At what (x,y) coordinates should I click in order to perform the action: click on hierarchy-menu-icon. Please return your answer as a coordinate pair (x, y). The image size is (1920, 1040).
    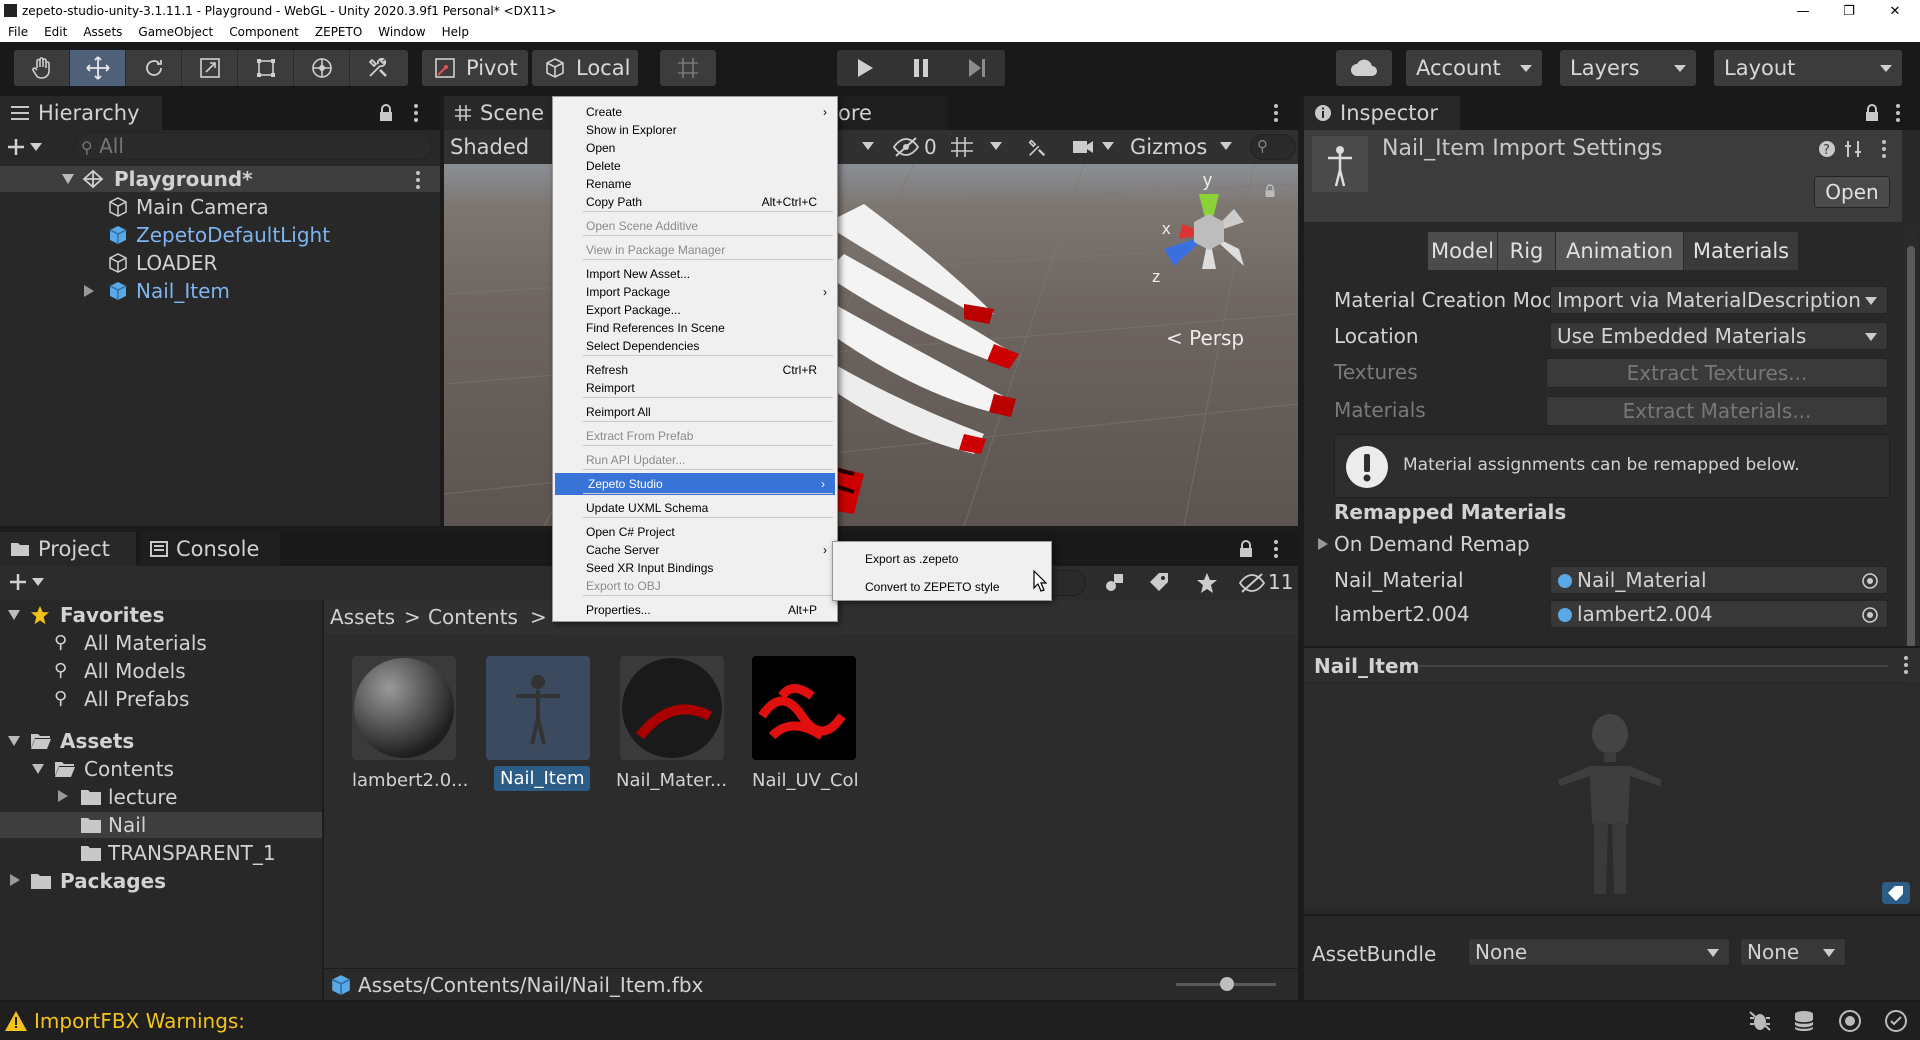
    Looking at the image, I should click on (416, 114).